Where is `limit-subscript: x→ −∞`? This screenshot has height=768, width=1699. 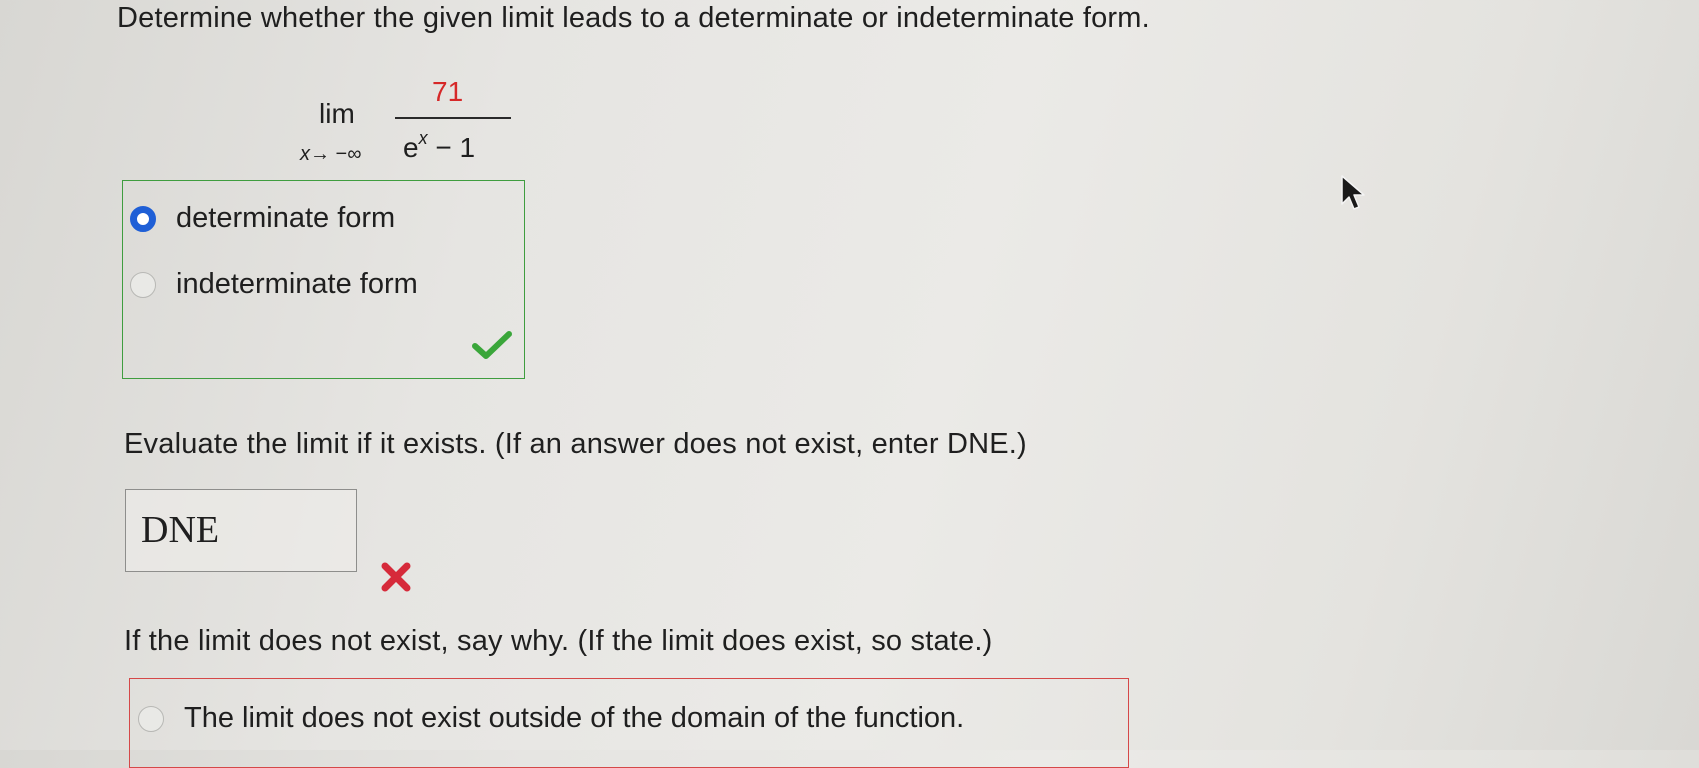
limit-subscript: x→ −∞ is located at coordinates (331, 154).